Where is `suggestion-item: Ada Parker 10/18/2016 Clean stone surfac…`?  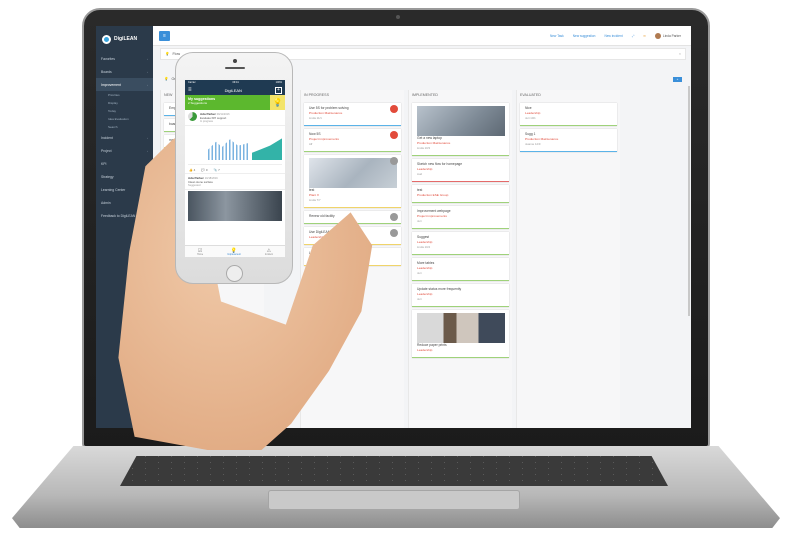 suggestion-item: Ada Parker 10/18/2016 Clean stone surfac… is located at coordinates (235, 182).